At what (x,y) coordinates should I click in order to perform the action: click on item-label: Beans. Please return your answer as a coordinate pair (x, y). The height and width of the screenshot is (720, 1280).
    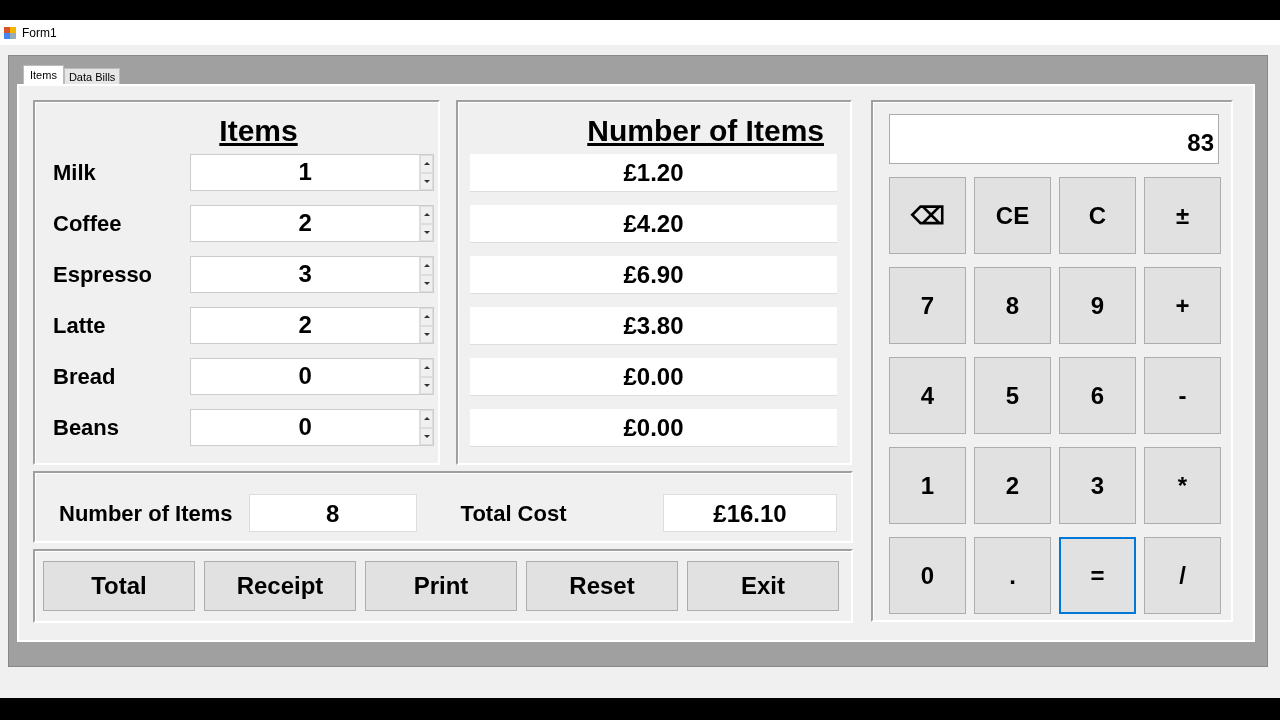
    Looking at the image, I should click on (87, 428).